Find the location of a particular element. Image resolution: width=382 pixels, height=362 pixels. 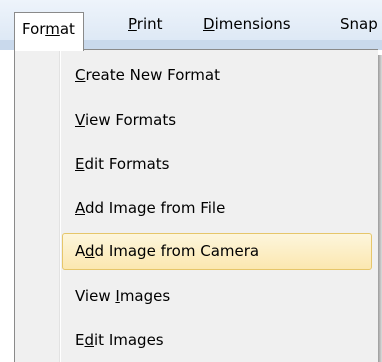

menu-item-create-new-format: Create New Format is located at coordinates (217, 75).